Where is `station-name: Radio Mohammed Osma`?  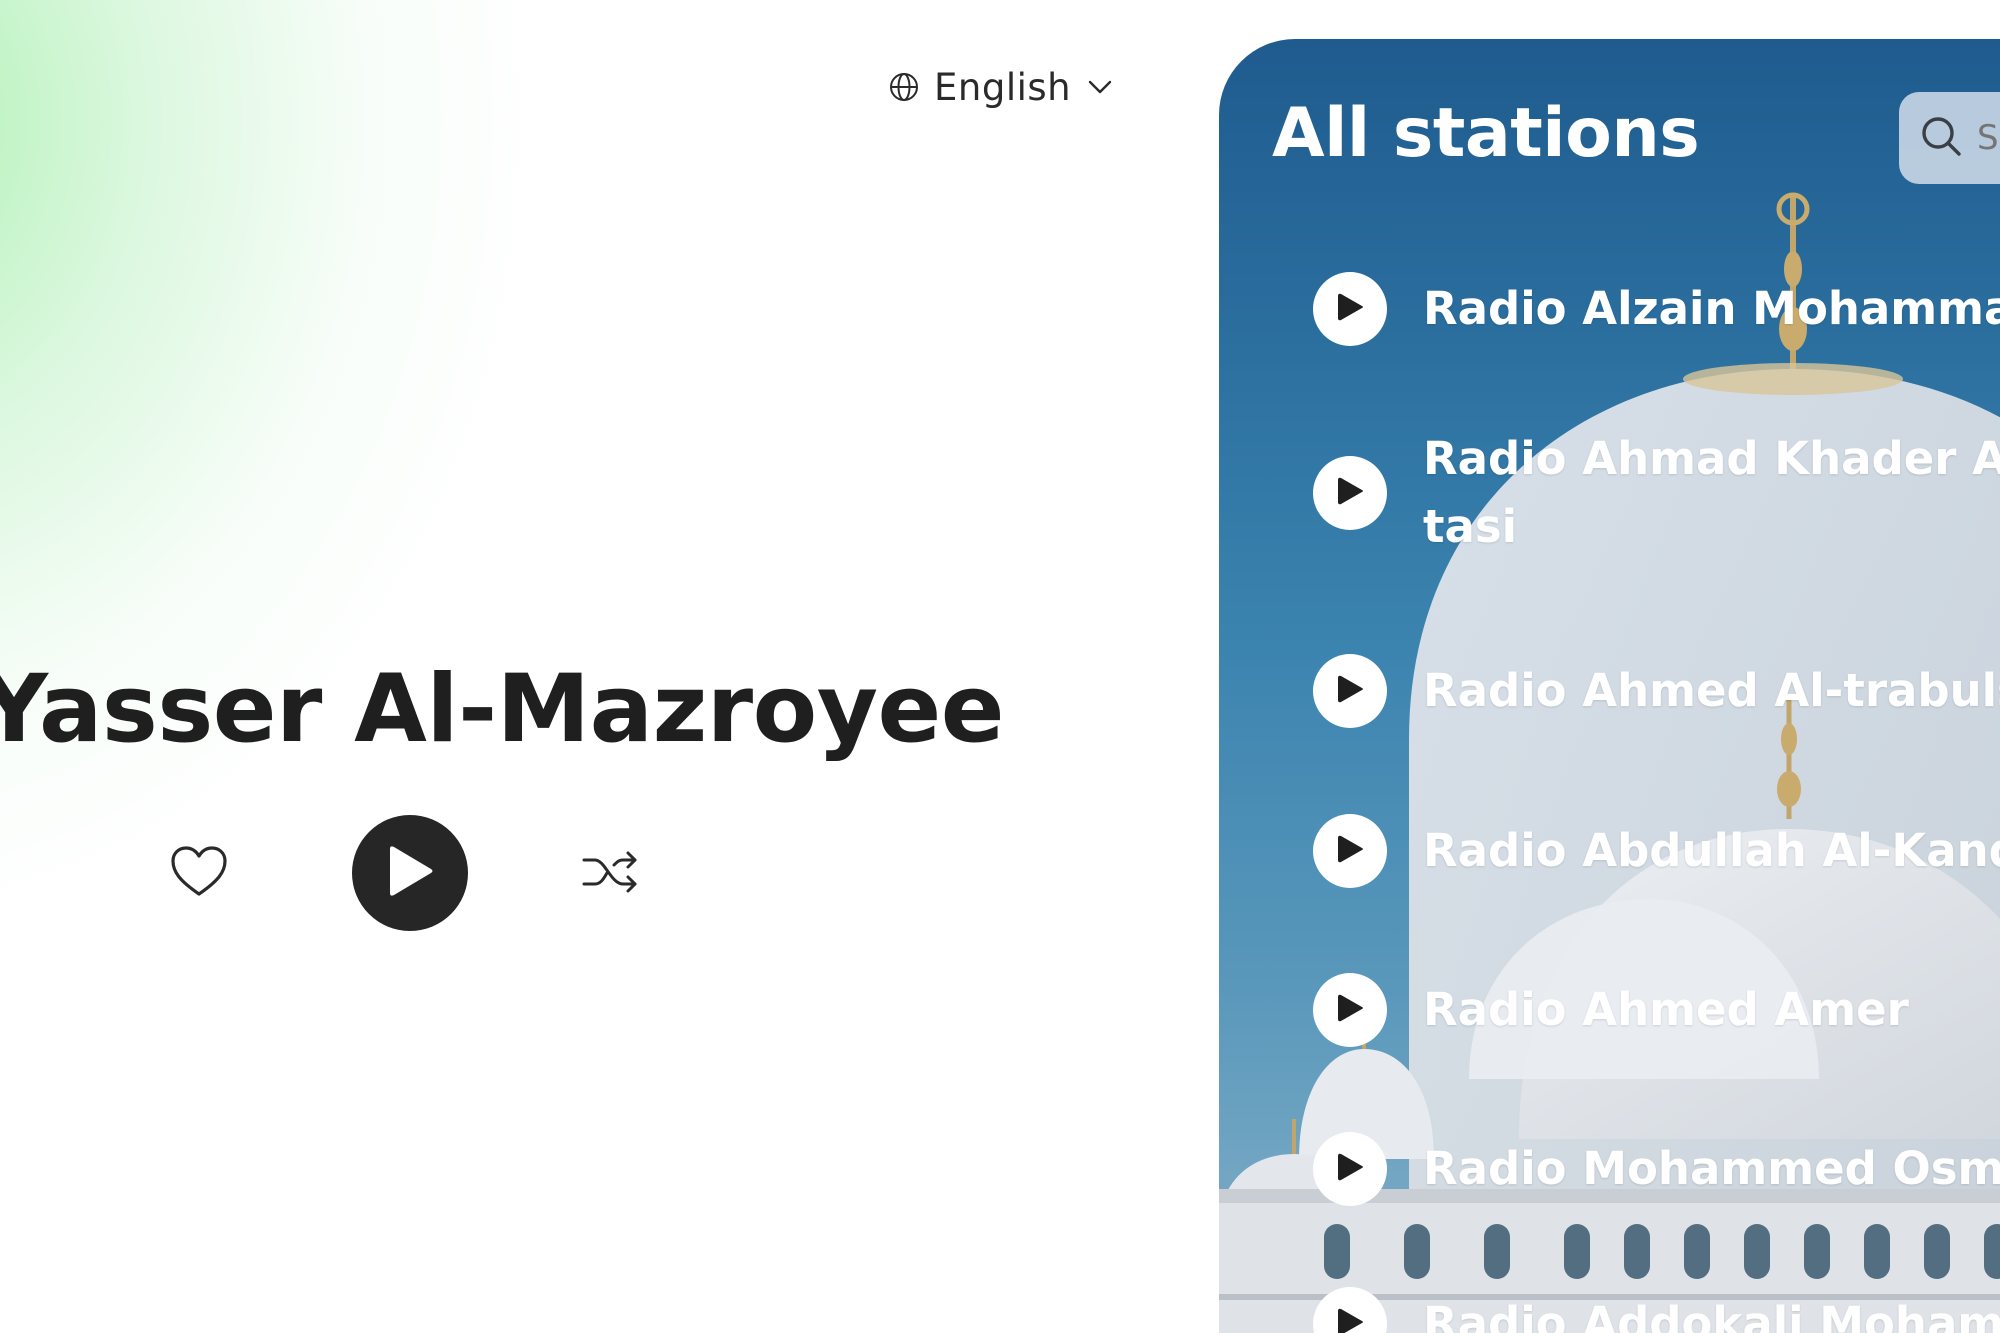
station-name: Radio Mohammed Osma is located at coordinates (1711, 1168).